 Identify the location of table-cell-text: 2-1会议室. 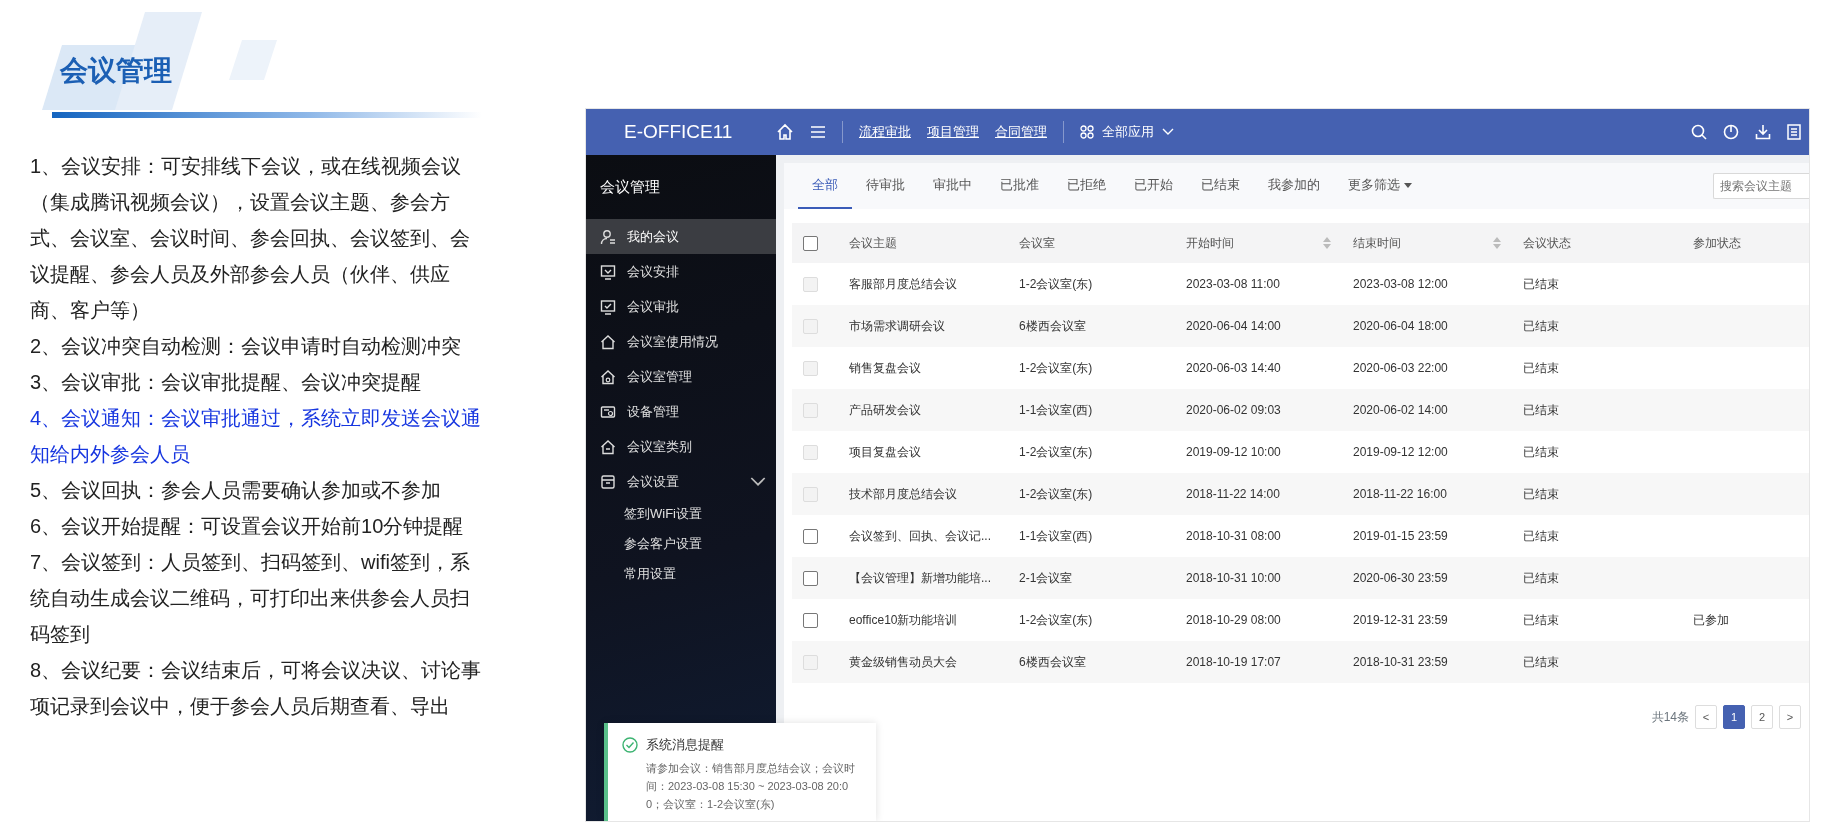
(1046, 578).